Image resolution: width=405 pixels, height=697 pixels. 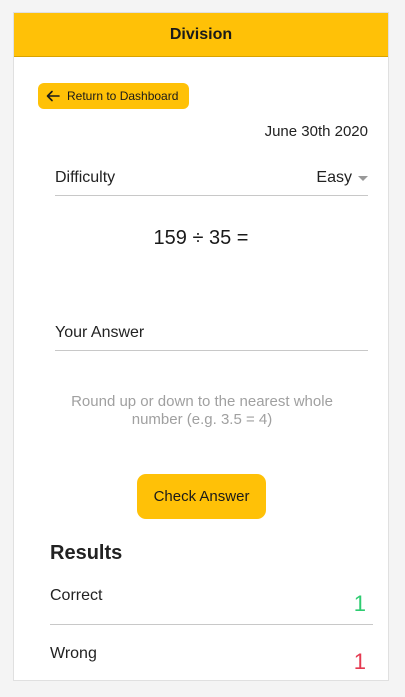 I want to click on difficulty-select: Easy, so click(x=342, y=178).